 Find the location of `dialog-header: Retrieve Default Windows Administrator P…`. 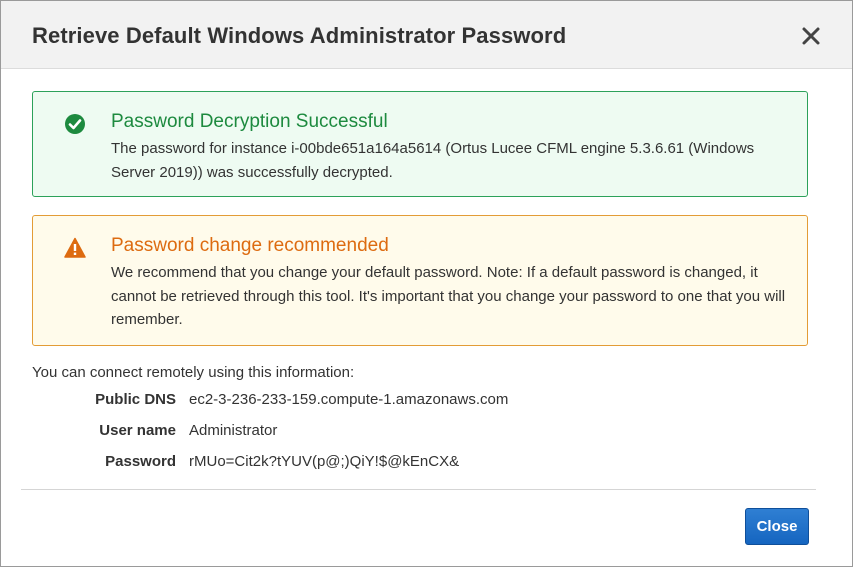

dialog-header: Retrieve Default Windows Administrator P… is located at coordinates (426, 35).